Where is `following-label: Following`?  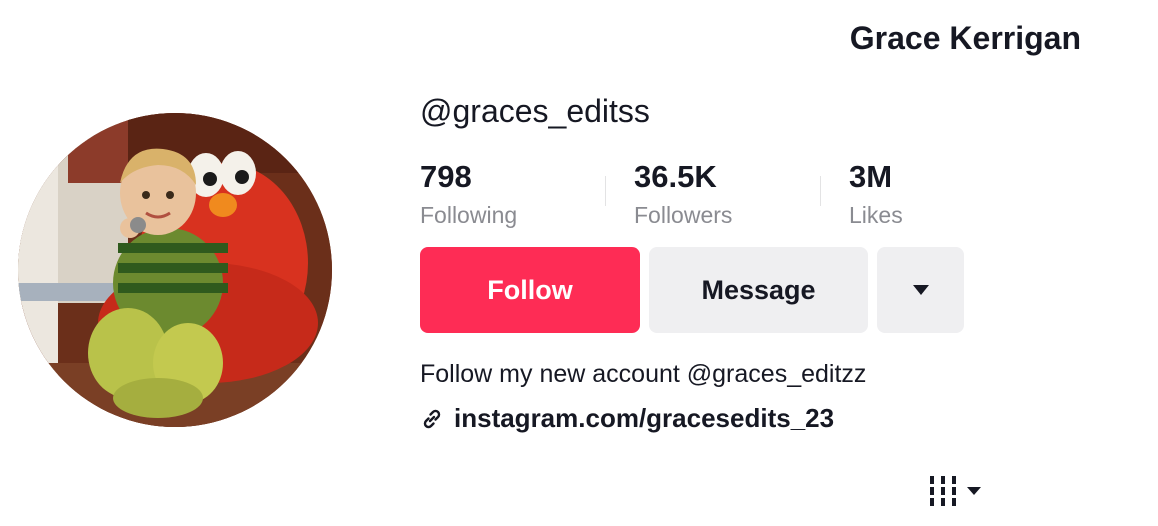
following-label: Following is located at coordinates (469, 215).